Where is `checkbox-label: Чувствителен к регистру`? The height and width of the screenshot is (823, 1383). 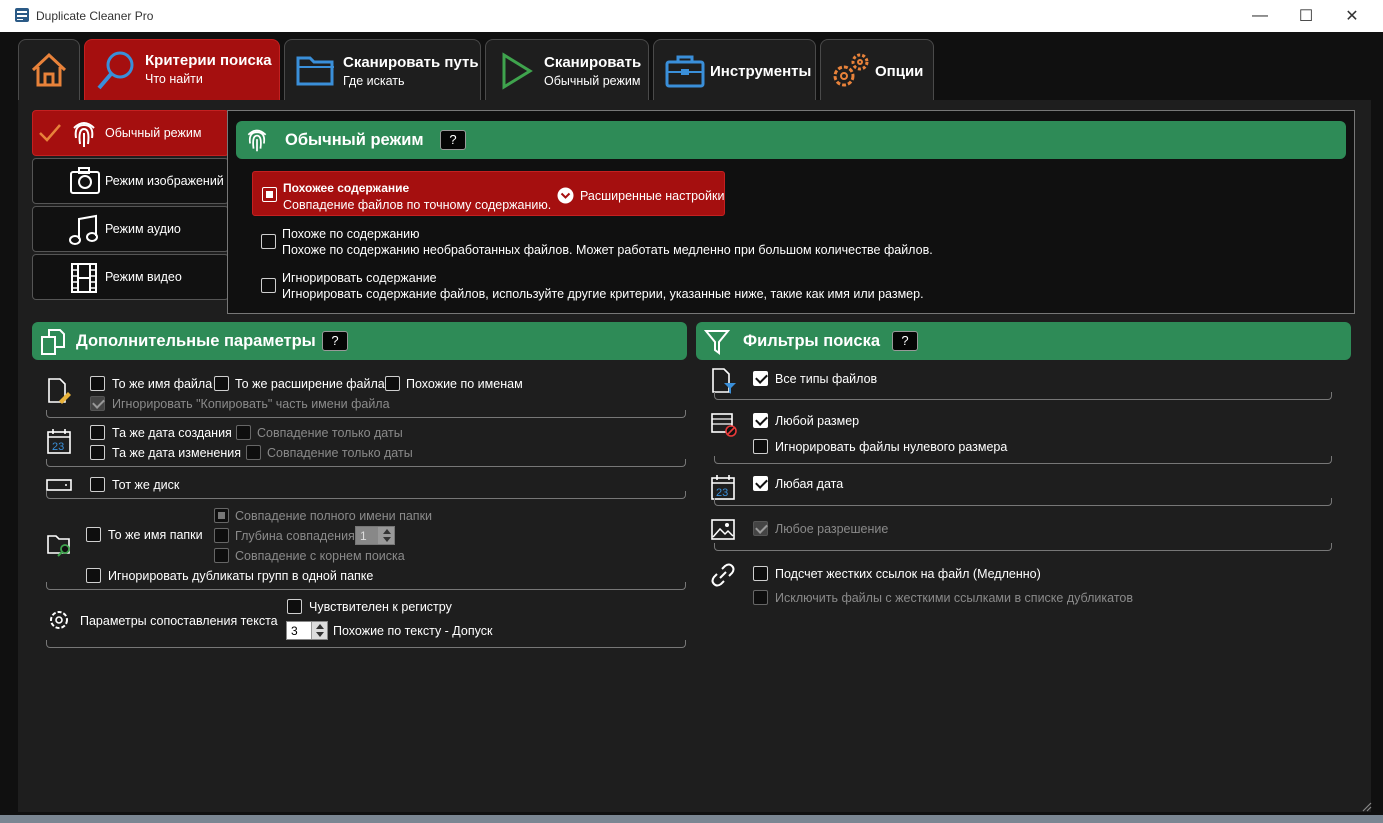
checkbox-label: Чувствителен к регистру is located at coordinates (380, 607).